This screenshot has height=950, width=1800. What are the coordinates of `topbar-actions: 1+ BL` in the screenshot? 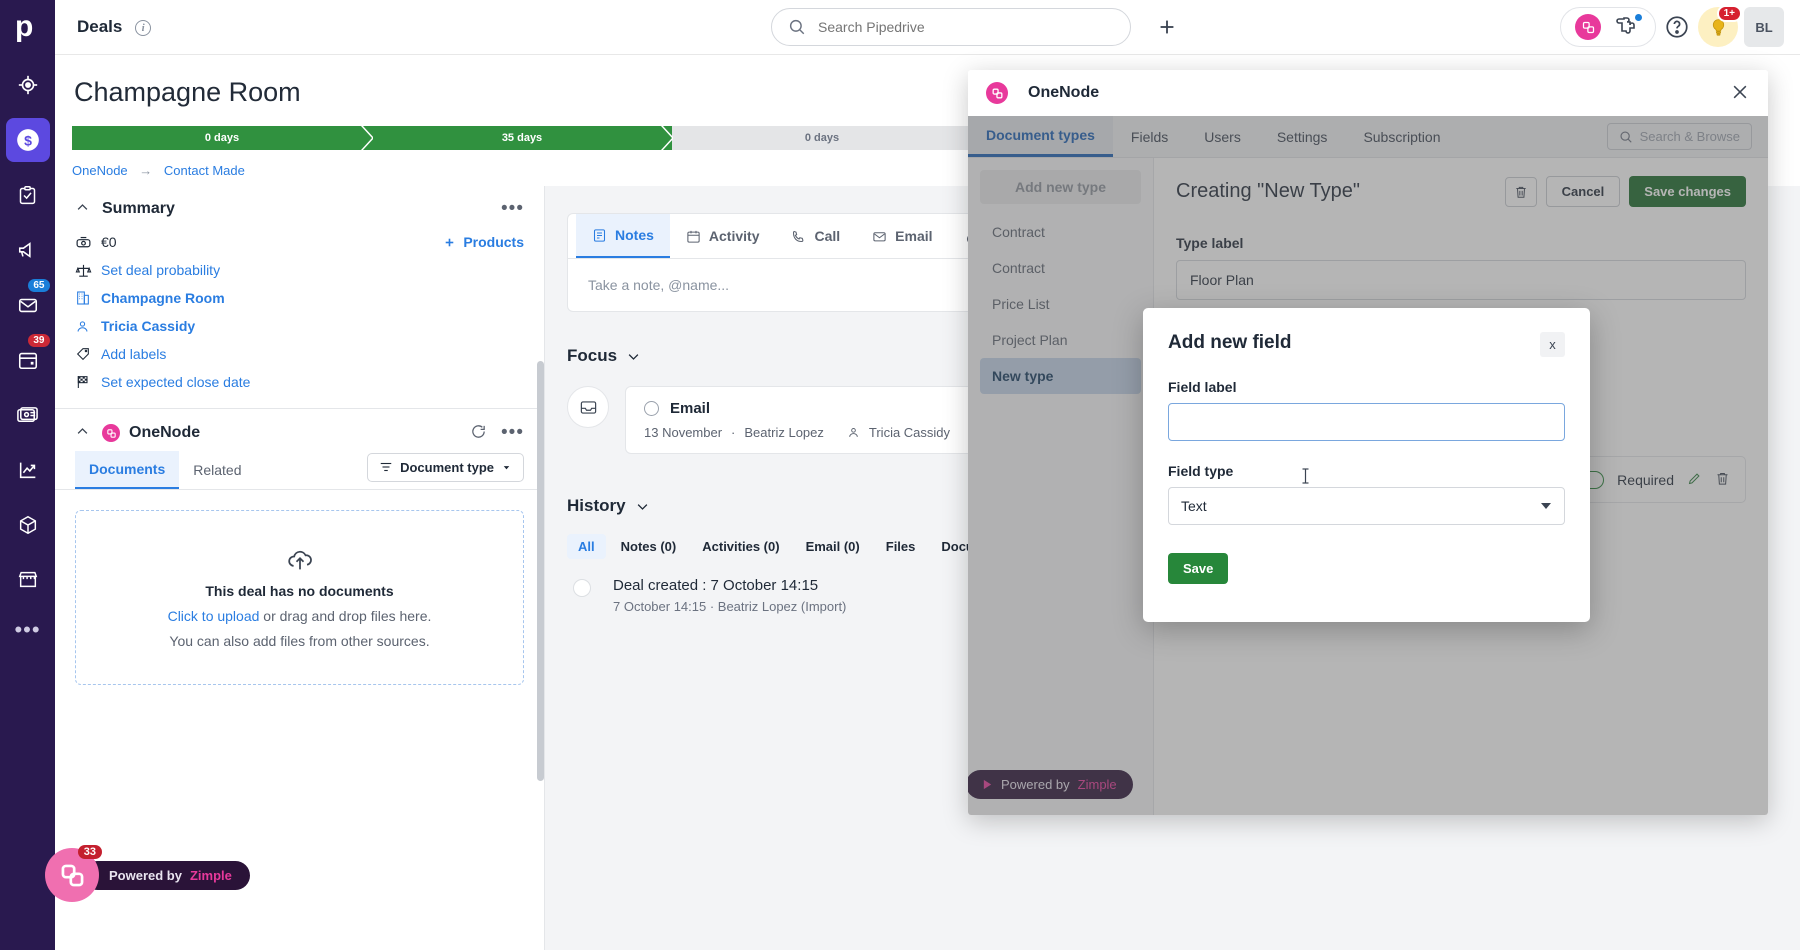 It's located at (1672, 26).